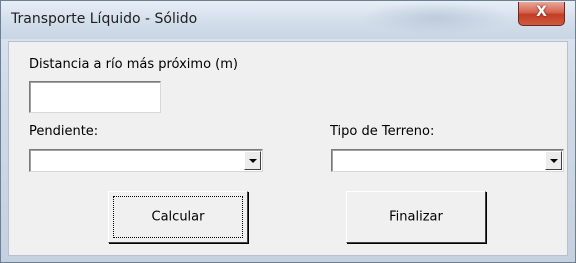 The height and width of the screenshot is (263, 576). I want to click on title-bar: Transporte Líquido - Sólido X, so click(288, 20).